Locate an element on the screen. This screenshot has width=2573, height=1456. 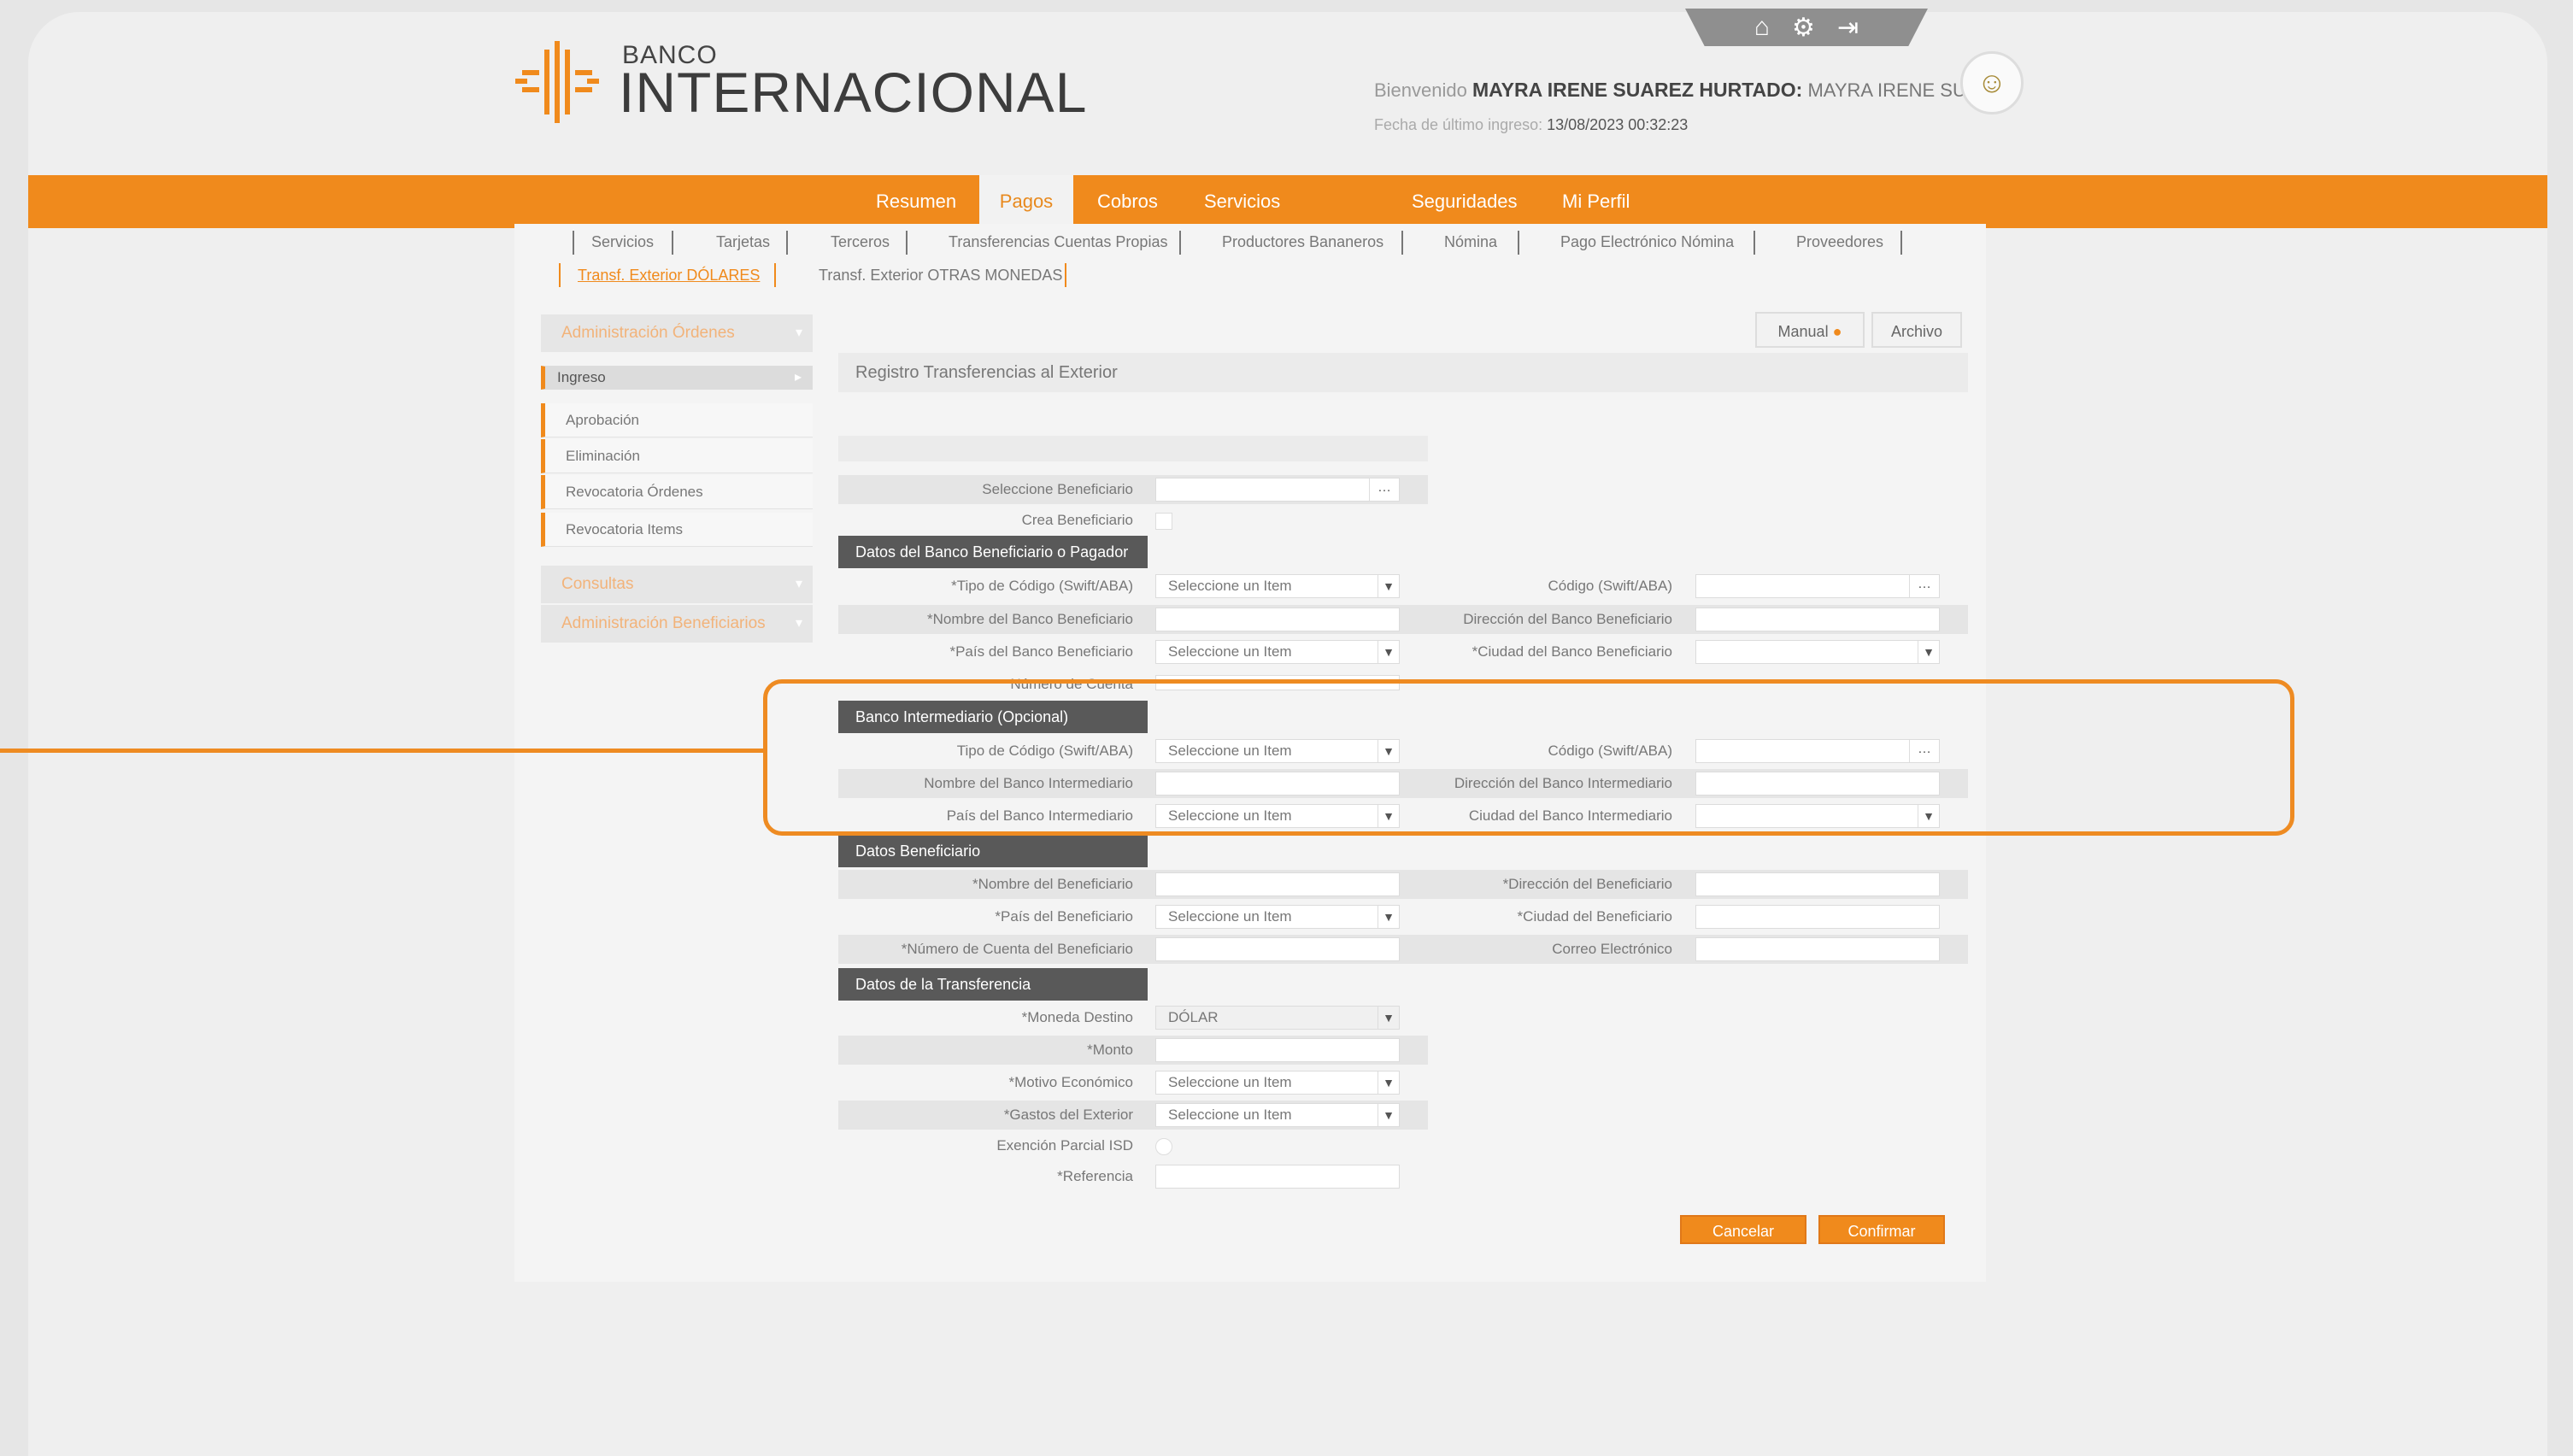
chevron-right-icon: ▸ is located at coordinates (798, 377).